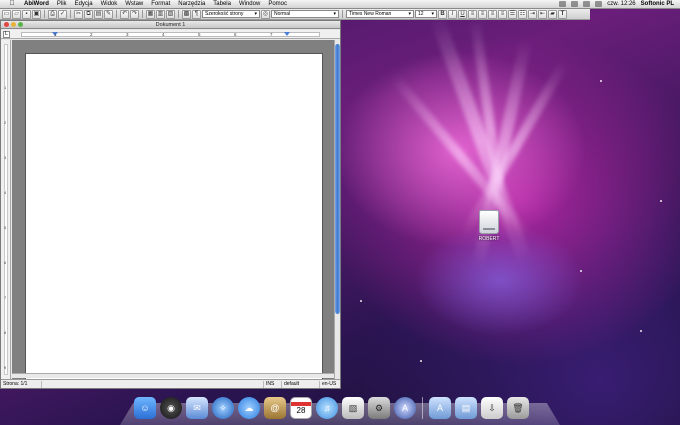 Image resolution: width=680 pixels, height=425 pixels. What do you see at coordinates (186, 14) in the screenshot?
I see `insert-picture-icon: ▩` at bounding box center [186, 14].